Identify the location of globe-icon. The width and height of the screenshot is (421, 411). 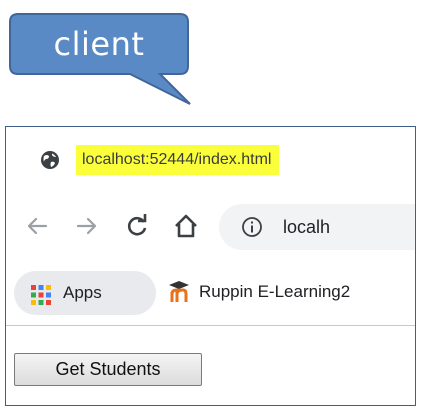
(50, 160).